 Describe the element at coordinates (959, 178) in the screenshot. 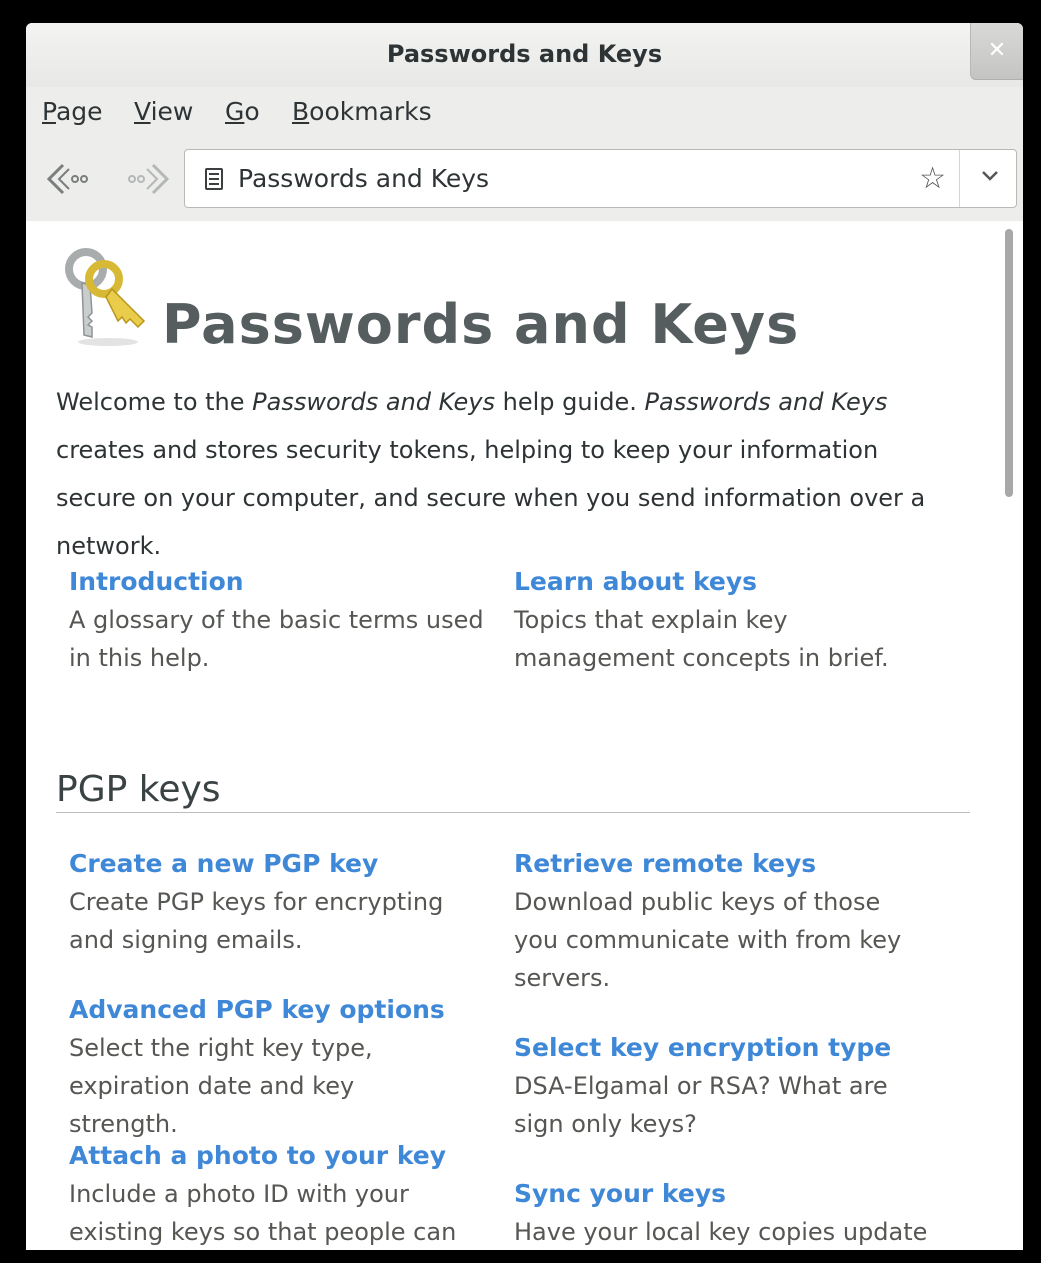

I see `location-divider` at that location.